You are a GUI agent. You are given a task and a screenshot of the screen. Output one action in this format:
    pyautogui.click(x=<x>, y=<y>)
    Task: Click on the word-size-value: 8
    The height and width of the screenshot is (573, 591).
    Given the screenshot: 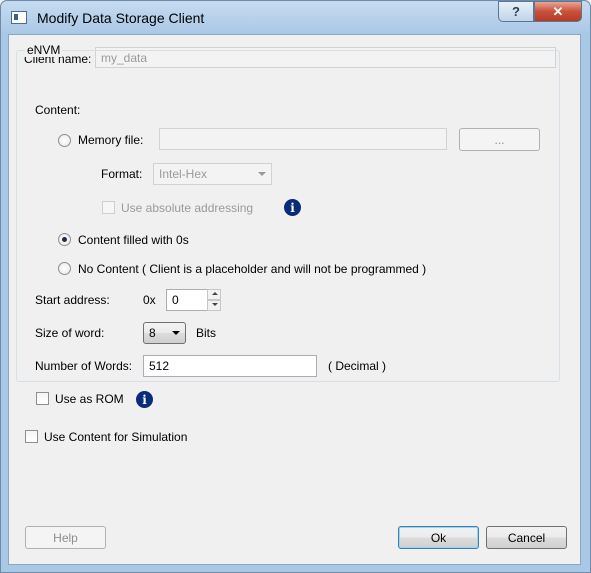 What is the action you would take?
    pyautogui.click(x=152, y=333)
    